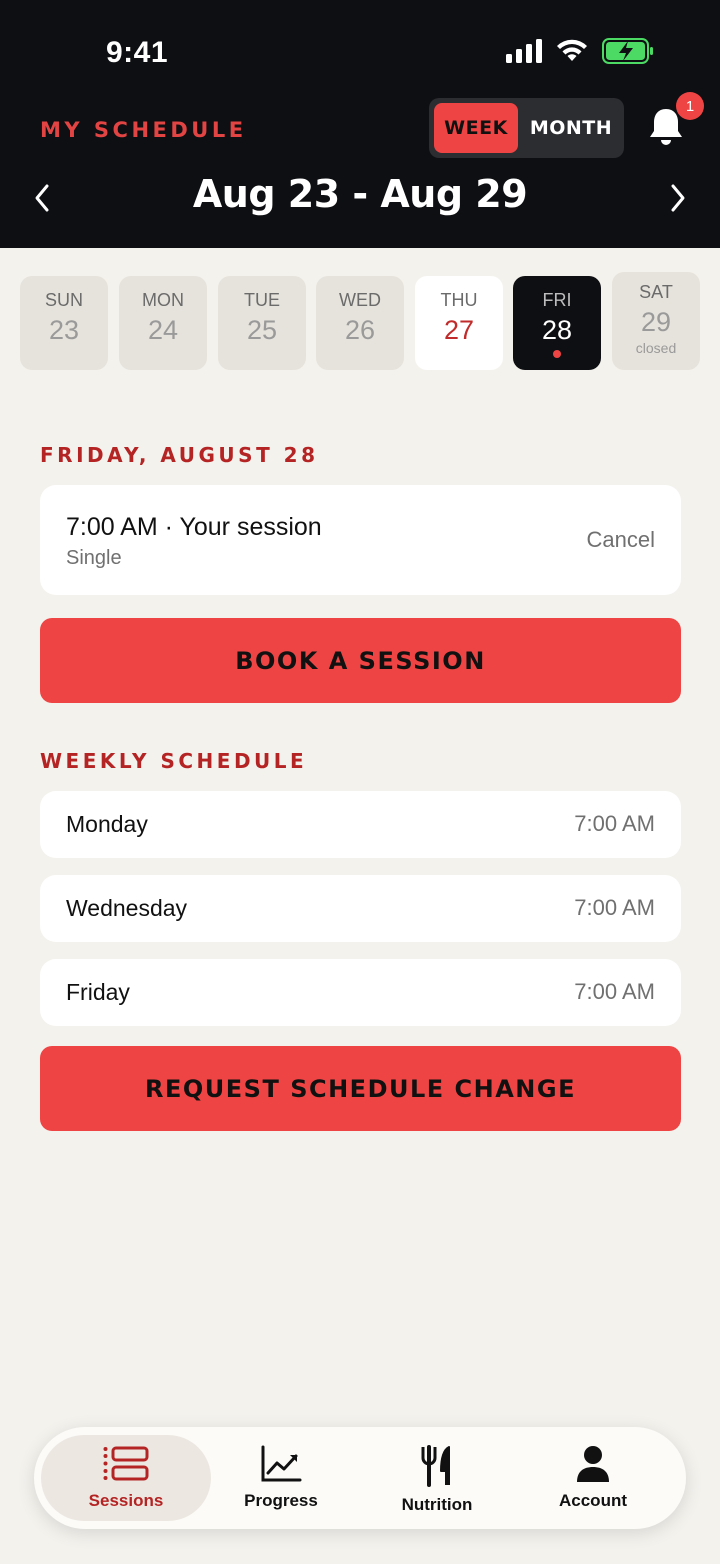 The width and height of the screenshot is (720, 1564). Describe the element at coordinates (524, 51) in the screenshot. I see `signal-icon` at that location.